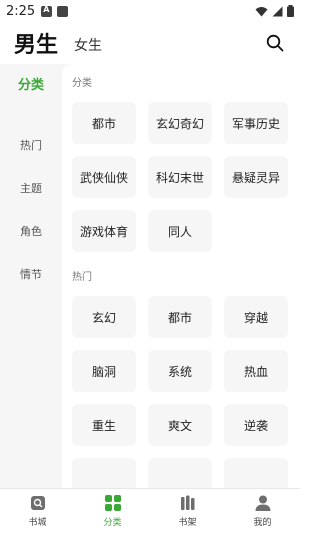 This screenshot has height=533, width=320. Describe the element at coordinates (150, 43) in the screenshot. I see `top-header: 男生 女生` at that location.